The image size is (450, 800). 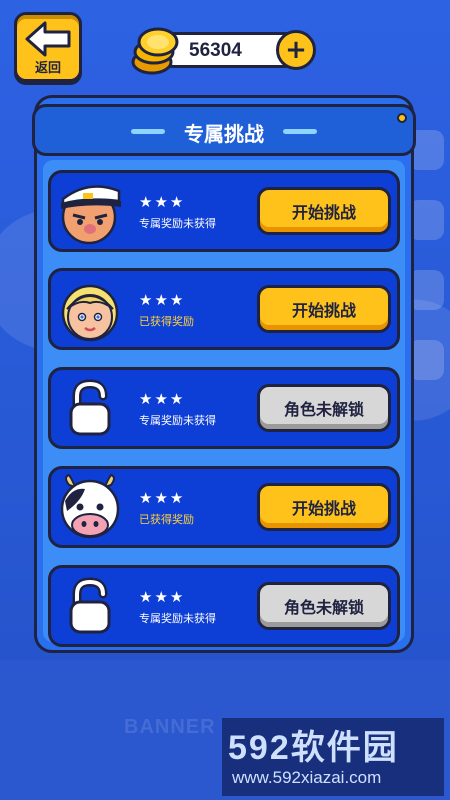 I want to click on challenge-row: ★★★ 专属奖励未获得 开始挑战, so click(x=224, y=211).